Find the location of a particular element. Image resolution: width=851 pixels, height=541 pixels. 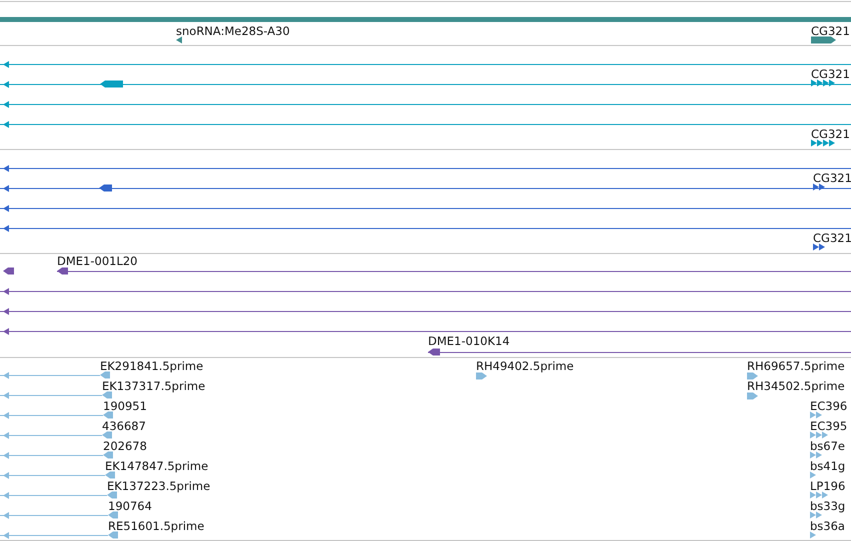

feature-label: bs41g is located at coordinates (828, 466).